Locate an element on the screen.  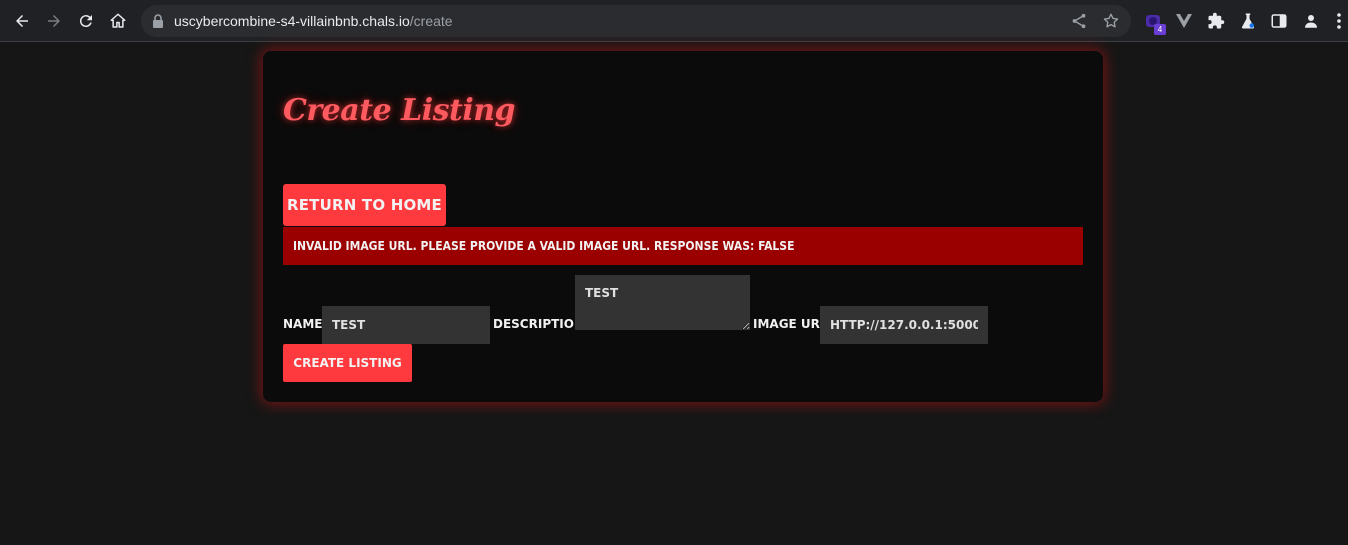
home-button is located at coordinates (118, 21).